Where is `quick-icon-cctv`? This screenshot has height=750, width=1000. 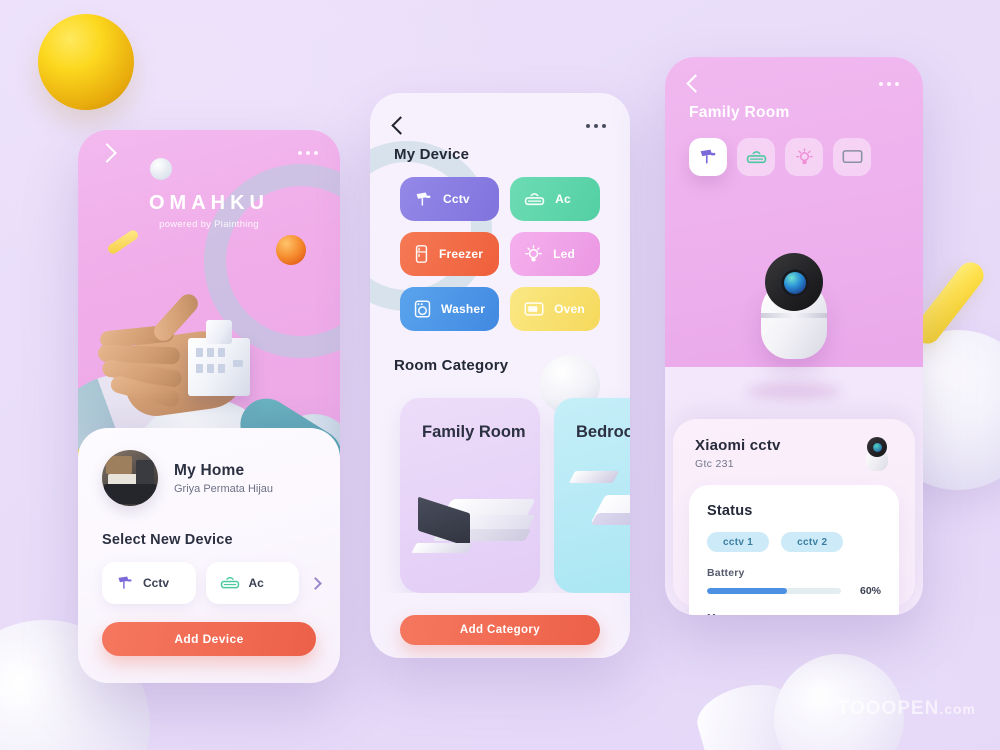 quick-icon-cctv is located at coordinates (708, 157).